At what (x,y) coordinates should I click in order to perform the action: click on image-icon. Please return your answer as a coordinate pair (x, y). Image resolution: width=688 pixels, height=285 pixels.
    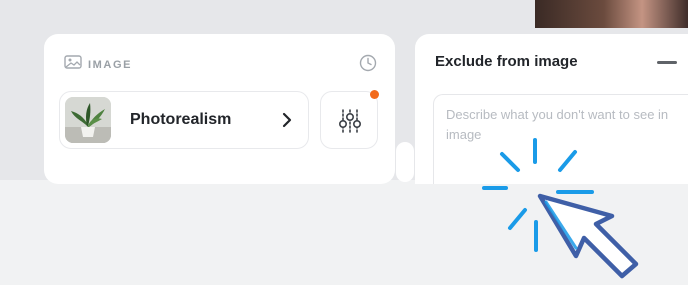
    Looking at the image, I should click on (73, 64).